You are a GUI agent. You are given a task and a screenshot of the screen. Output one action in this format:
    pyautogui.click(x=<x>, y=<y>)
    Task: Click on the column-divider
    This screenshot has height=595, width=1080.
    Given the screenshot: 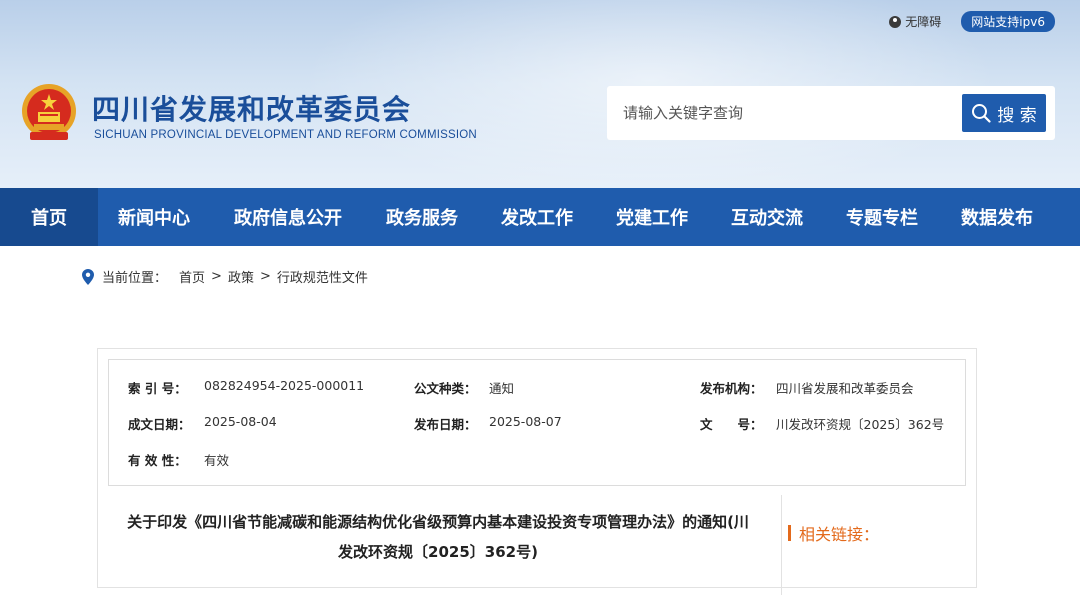 What is the action you would take?
    pyautogui.click(x=781, y=545)
    